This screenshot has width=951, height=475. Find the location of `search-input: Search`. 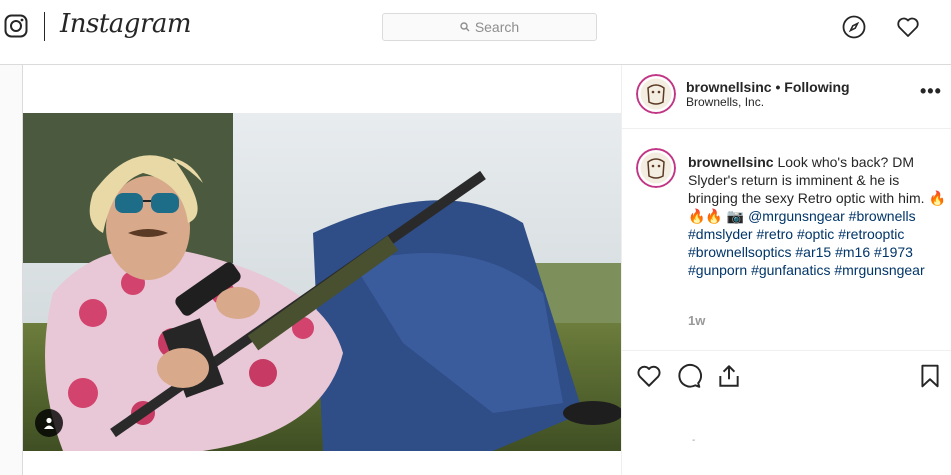

search-input: Search is located at coordinates (489, 27).